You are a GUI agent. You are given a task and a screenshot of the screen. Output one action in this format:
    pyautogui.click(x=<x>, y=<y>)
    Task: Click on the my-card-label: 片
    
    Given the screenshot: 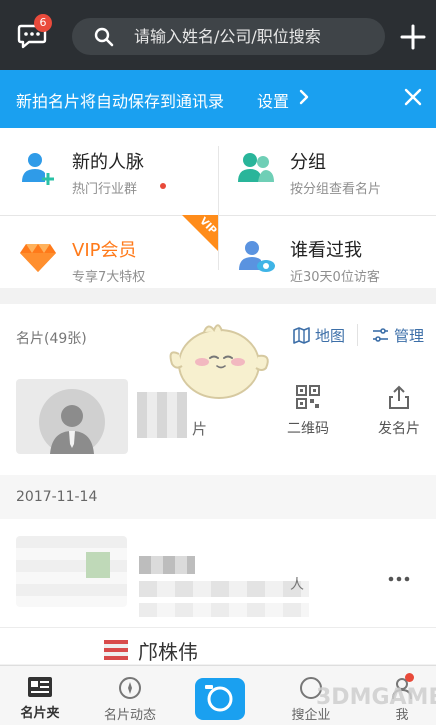 What is the action you would take?
    pyautogui.click(x=200, y=429)
    